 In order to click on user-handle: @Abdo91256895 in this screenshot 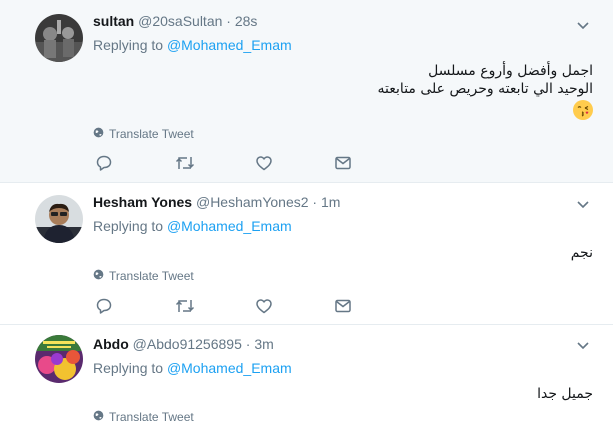, I will do `click(187, 344)`.